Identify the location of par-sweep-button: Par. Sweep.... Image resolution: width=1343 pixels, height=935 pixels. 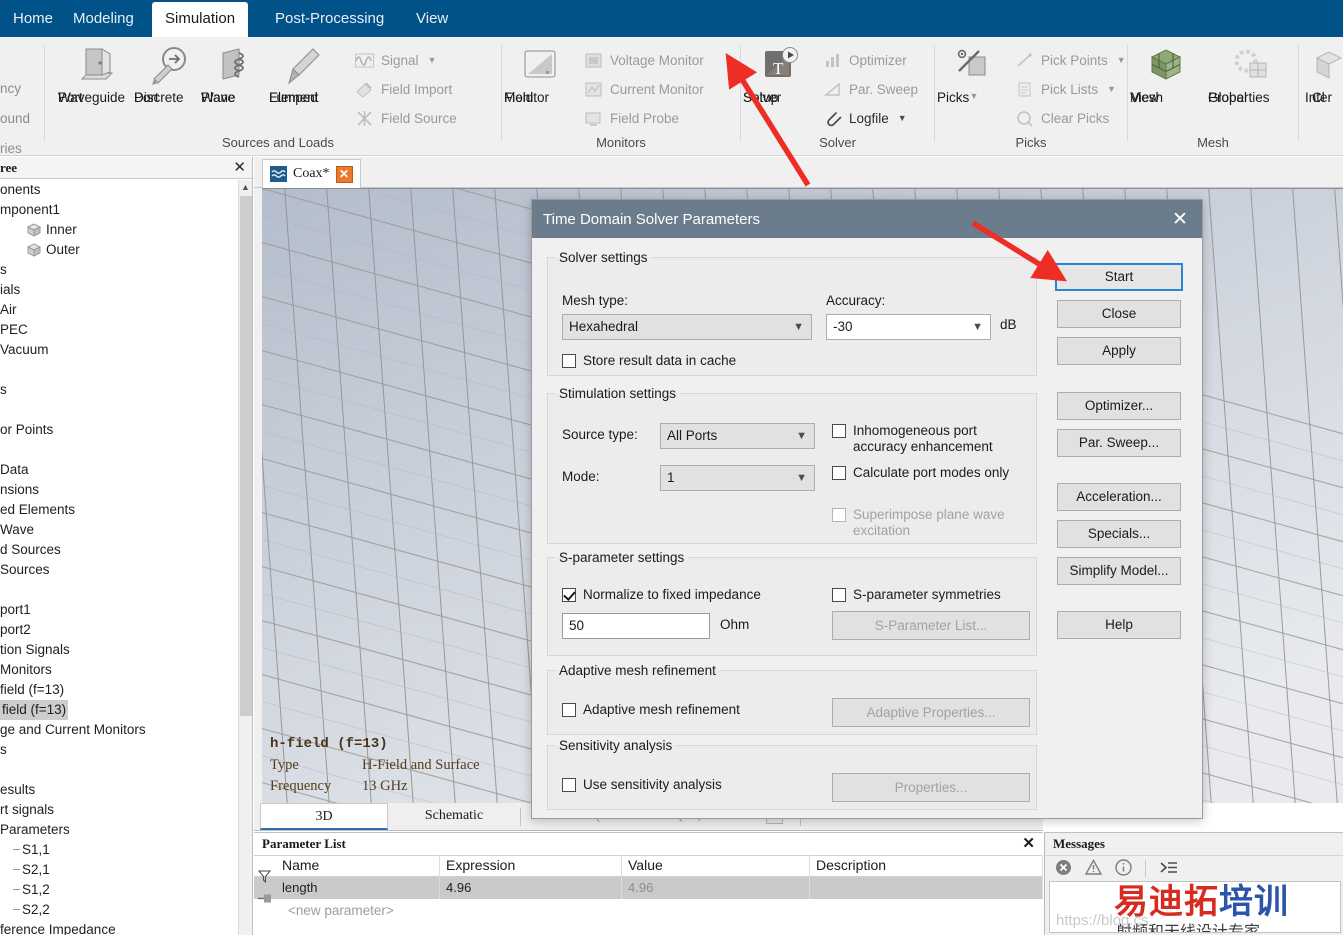
(1119, 443).